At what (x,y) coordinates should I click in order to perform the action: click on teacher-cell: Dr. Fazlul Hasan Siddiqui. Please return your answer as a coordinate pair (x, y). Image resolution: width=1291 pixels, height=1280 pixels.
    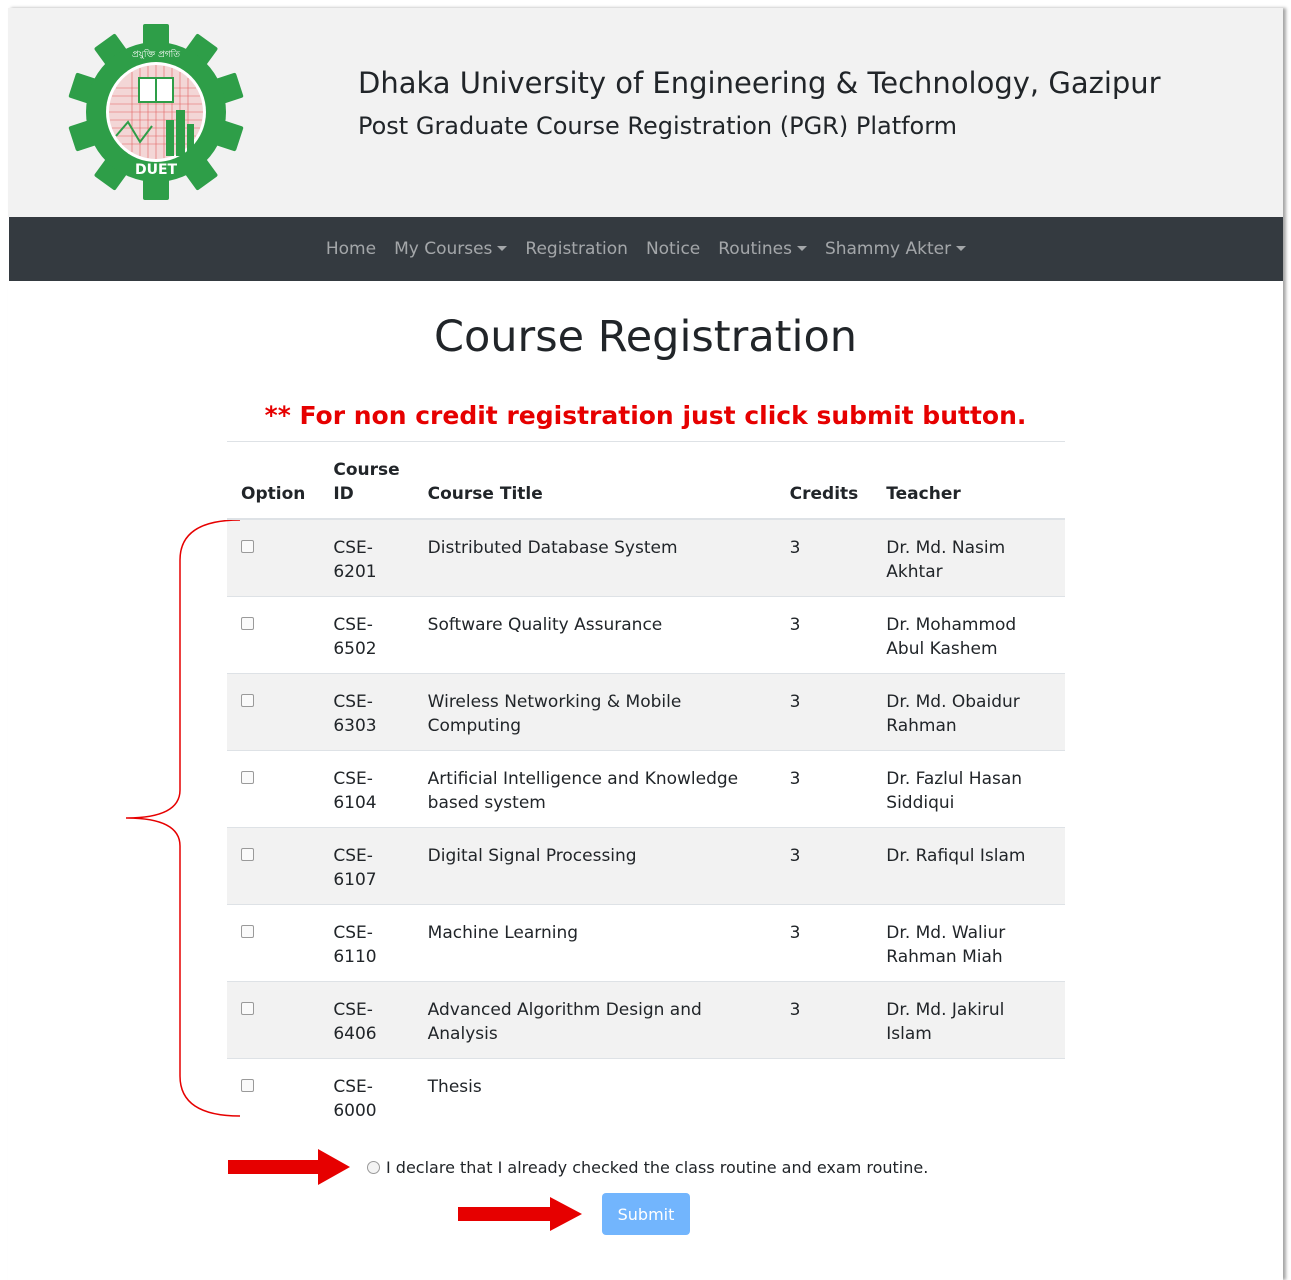
    Looking at the image, I should click on (968, 789).